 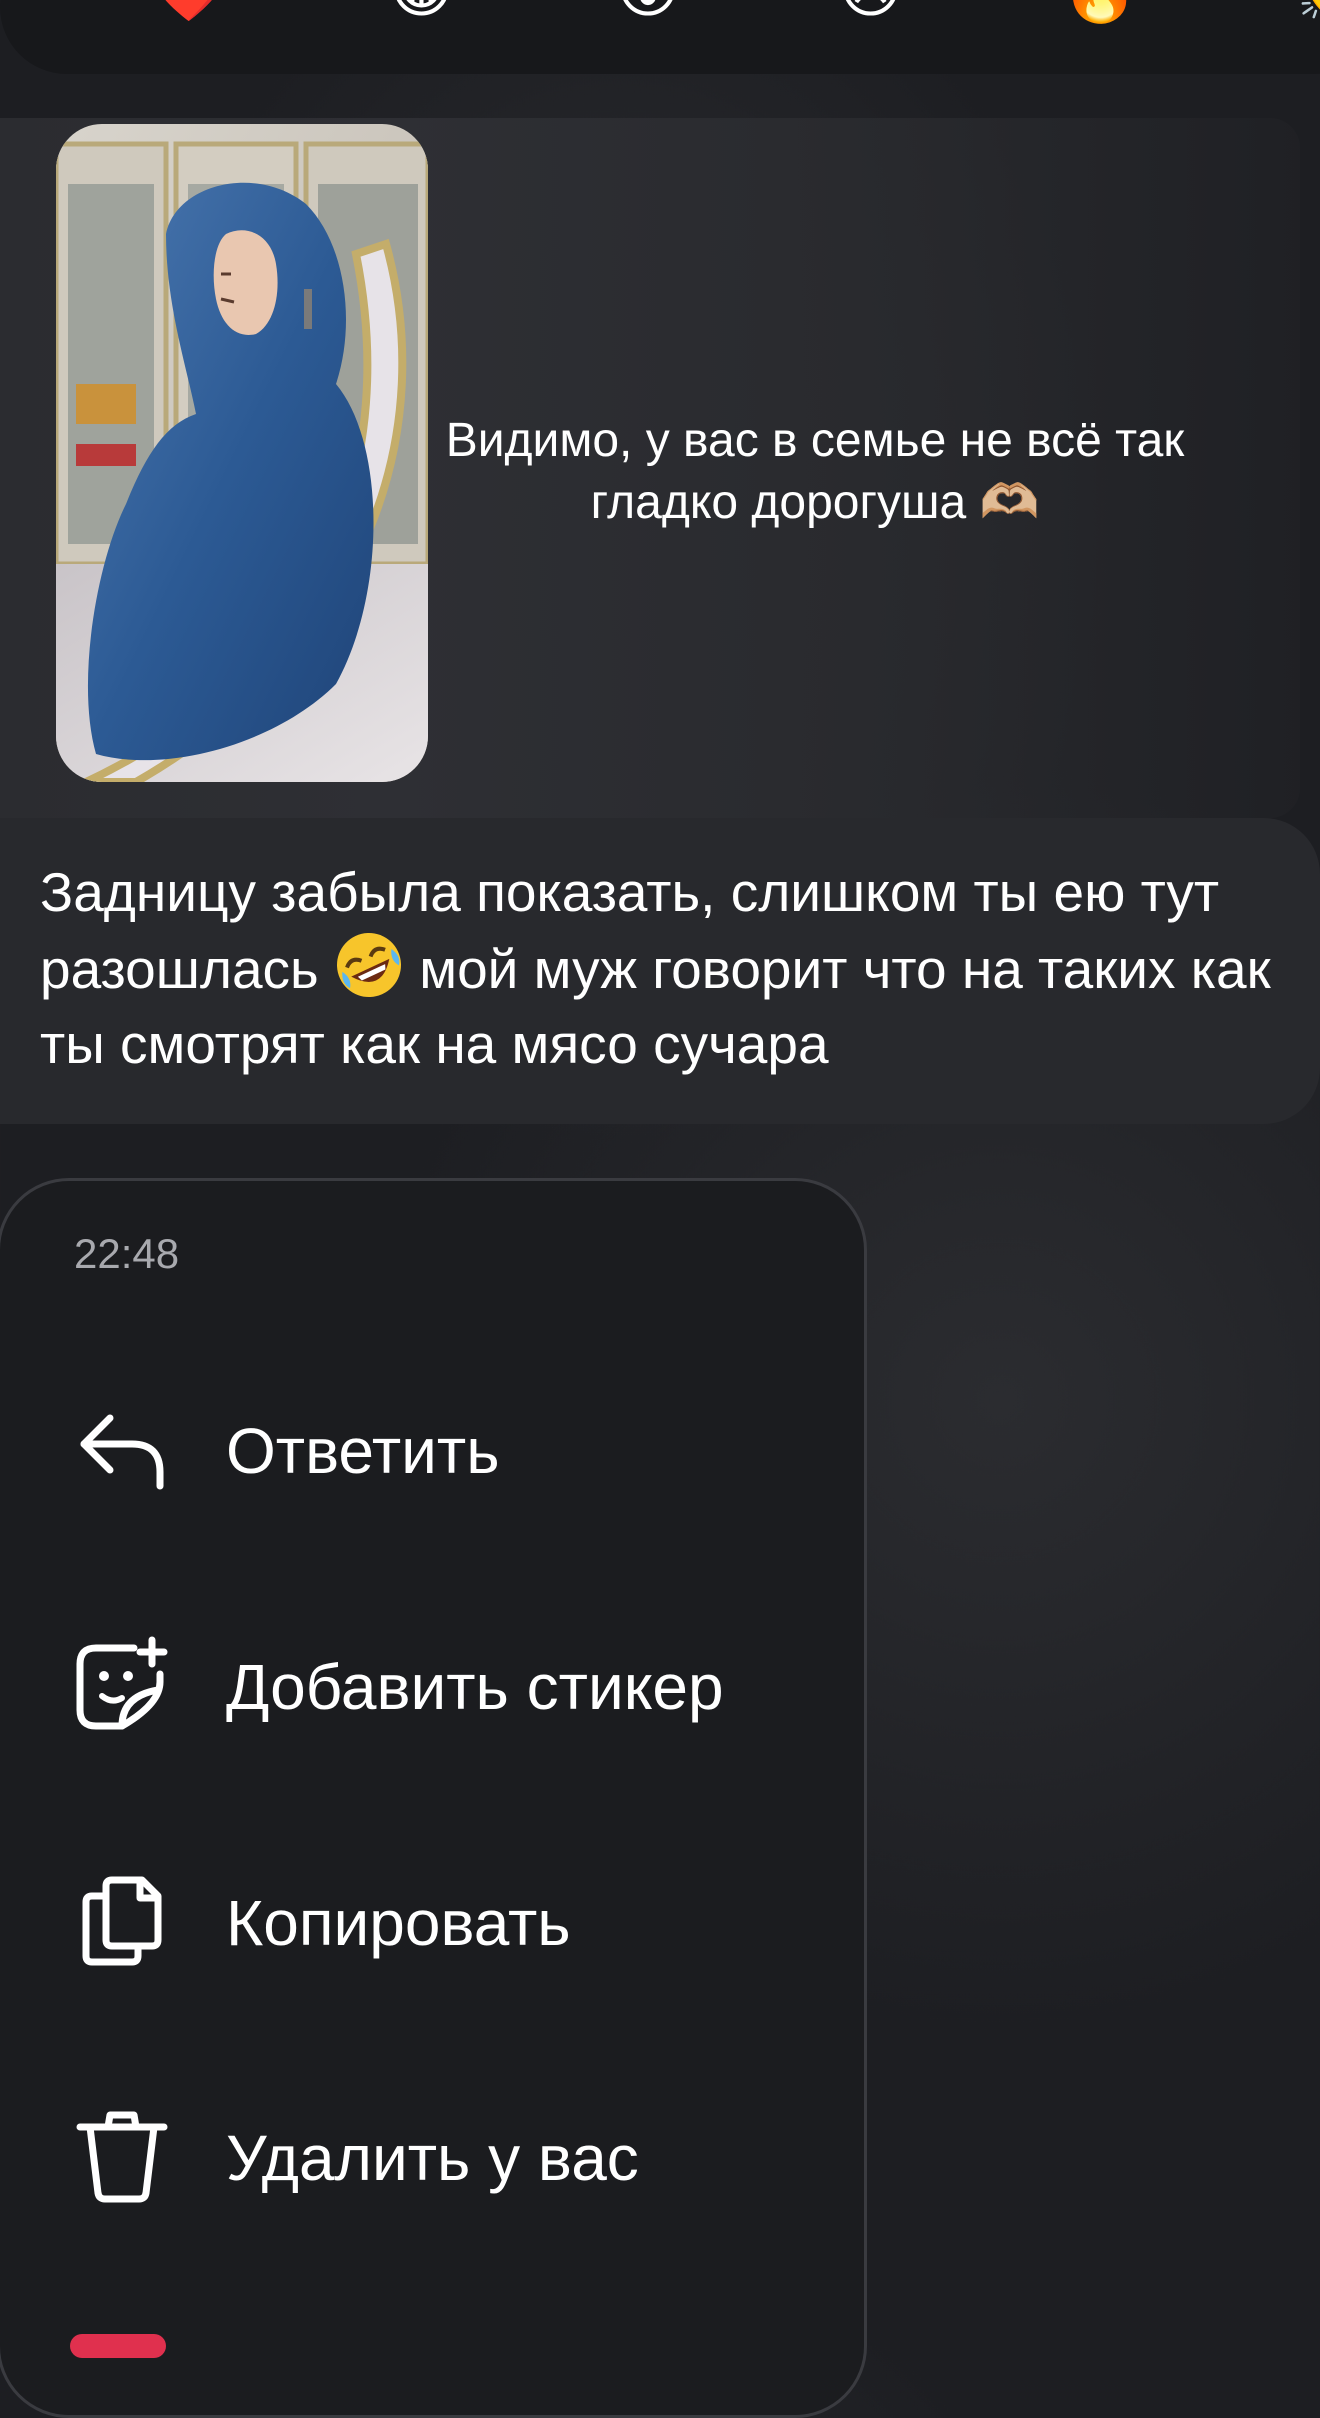 I want to click on menu-item-reply: Ответить, so click(x=430, y=1448).